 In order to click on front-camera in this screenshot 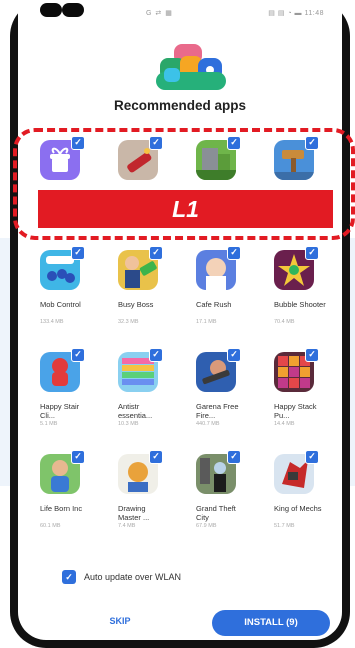, I will do `click(51, 10)`.